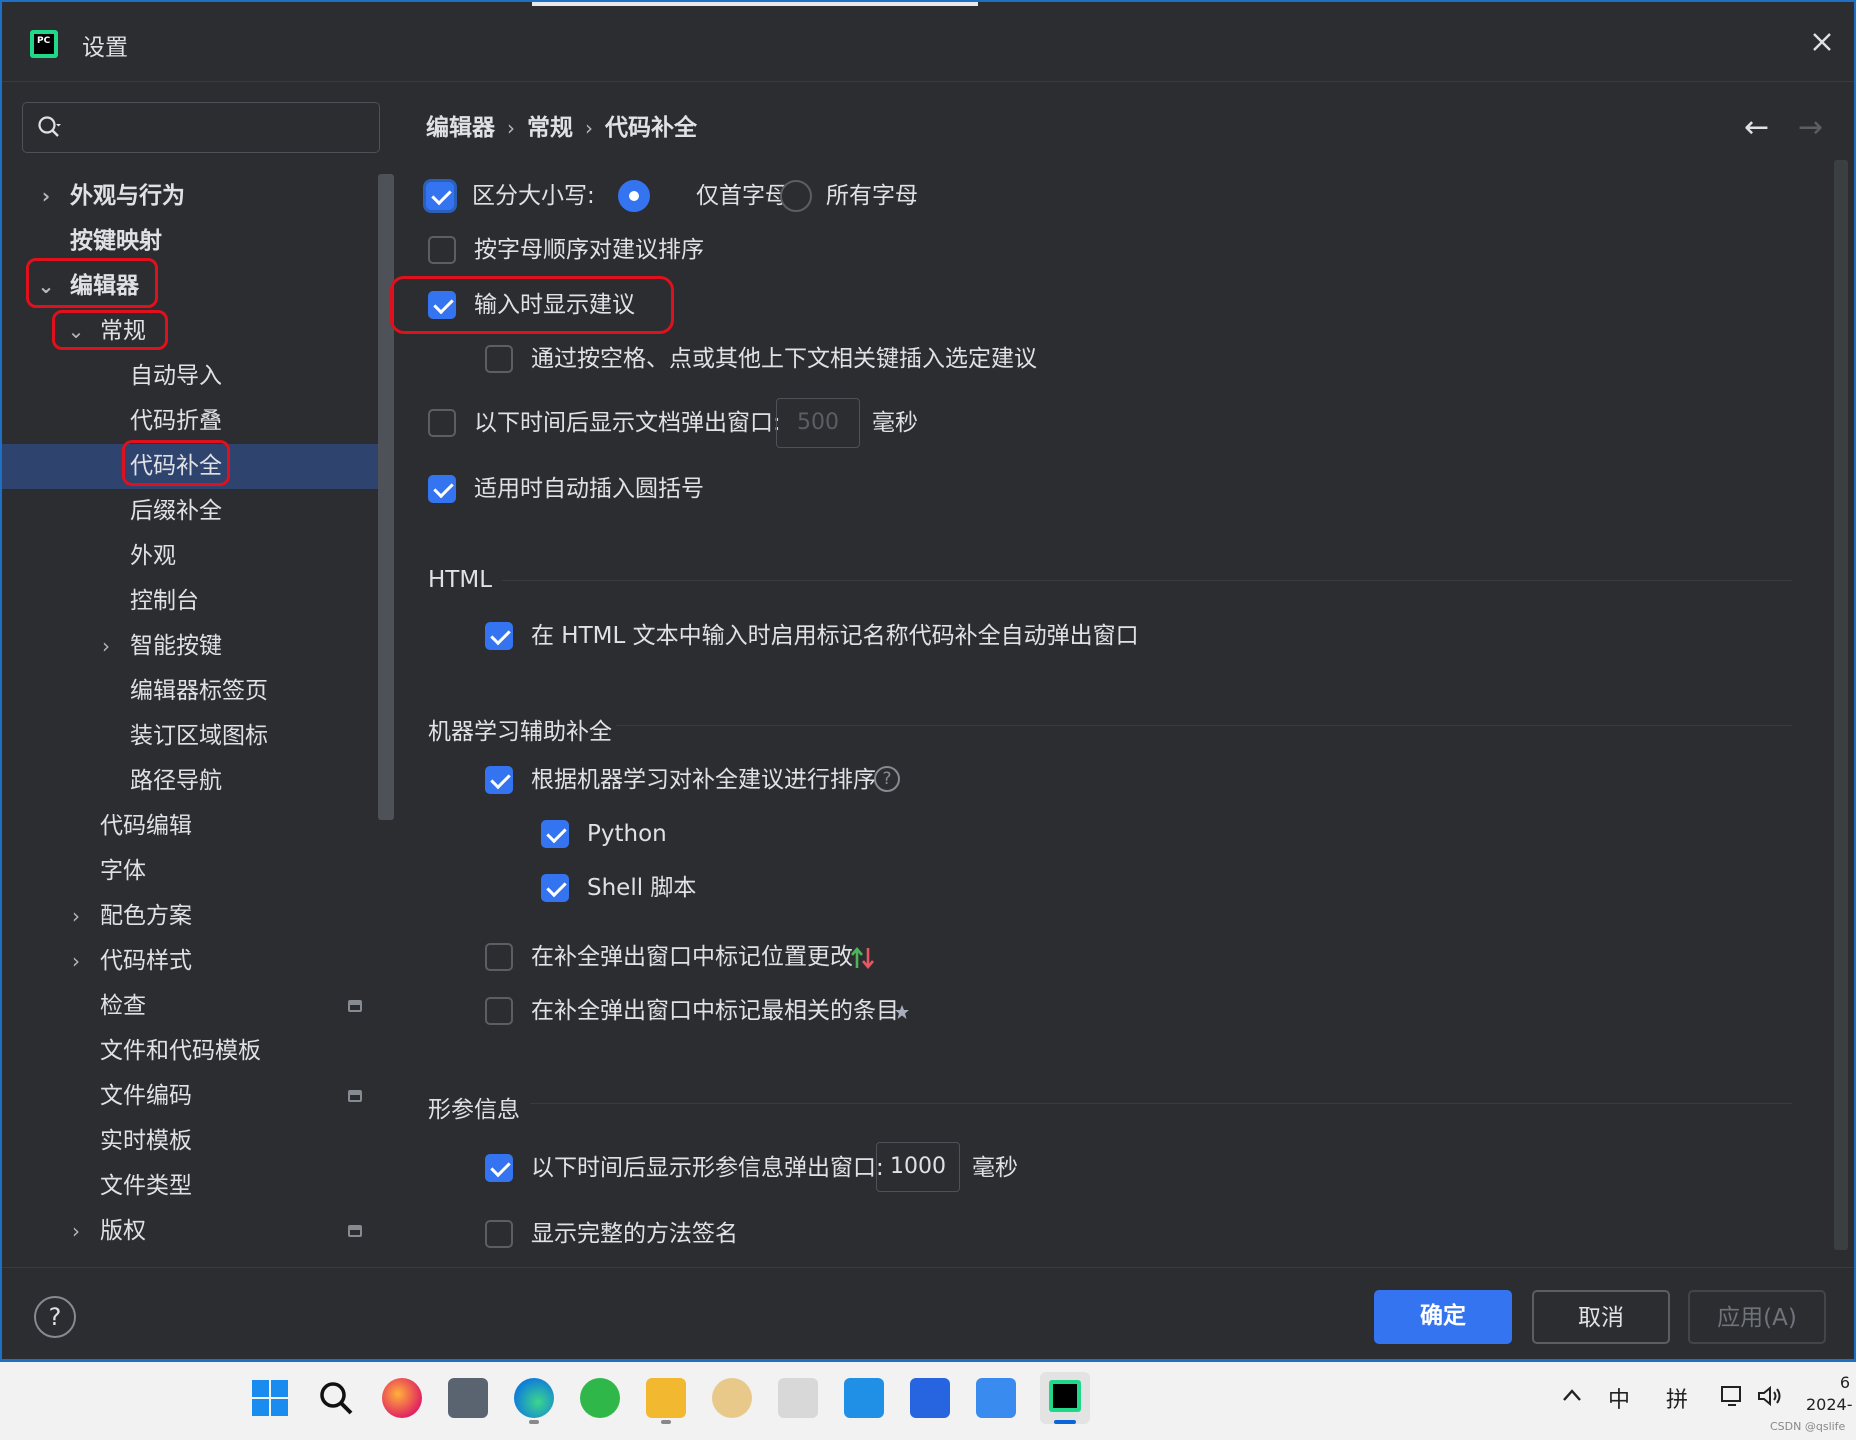 The image size is (1856, 1440). I want to click on pycharm-taskbar-button, so click(1065, 1398).